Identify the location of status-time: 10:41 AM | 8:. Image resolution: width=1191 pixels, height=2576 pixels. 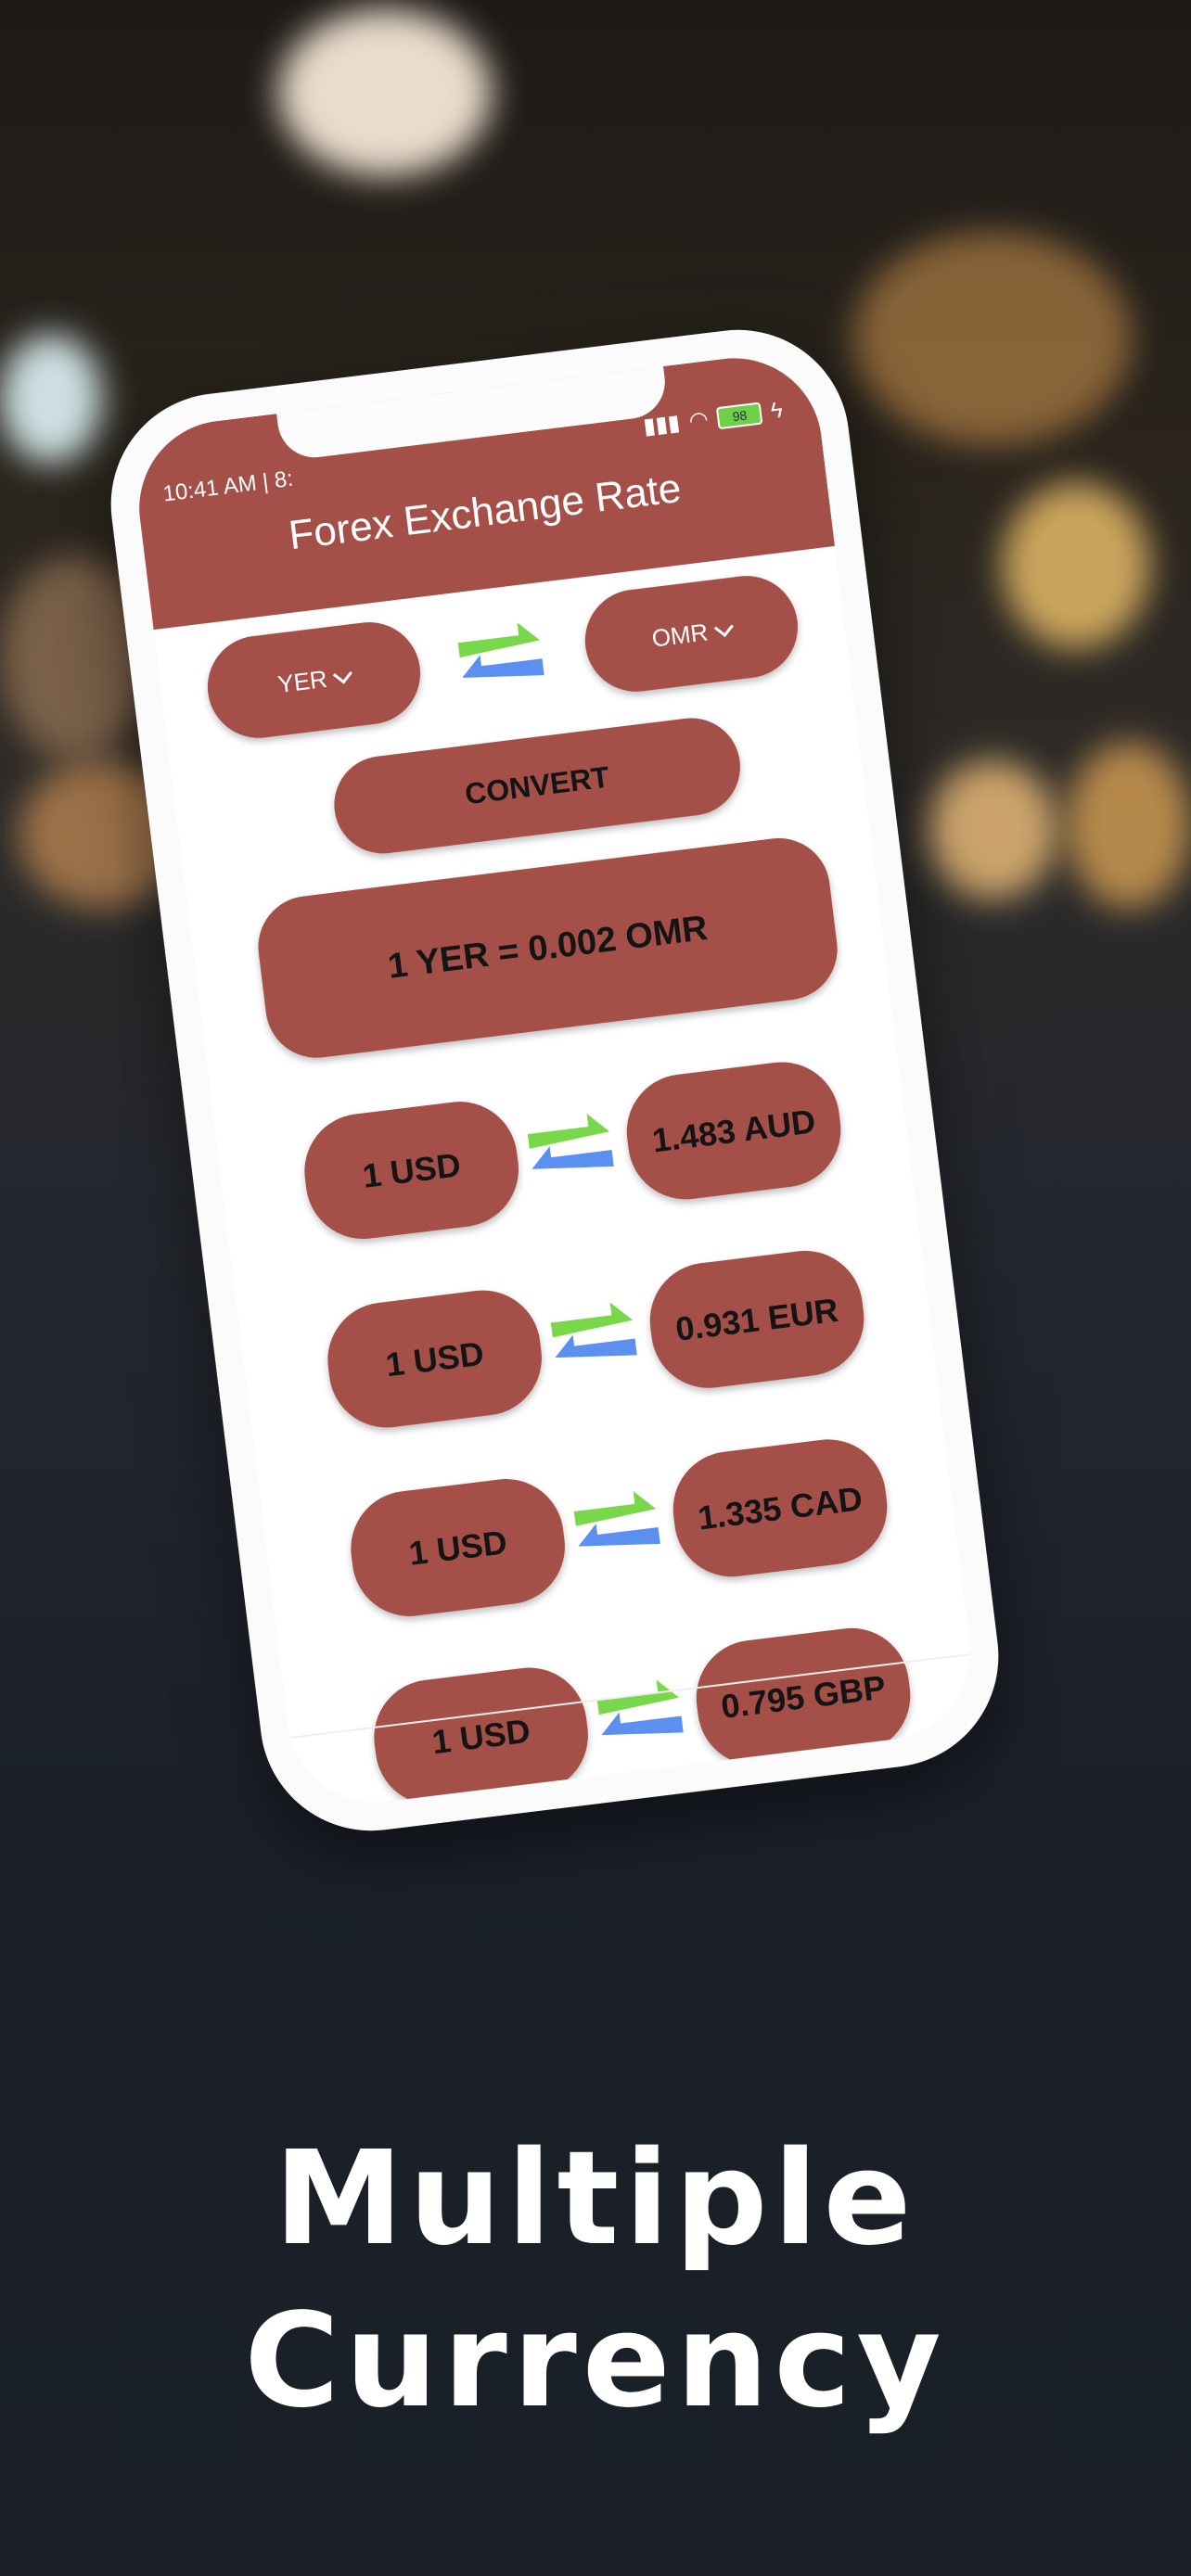
(228, 486).